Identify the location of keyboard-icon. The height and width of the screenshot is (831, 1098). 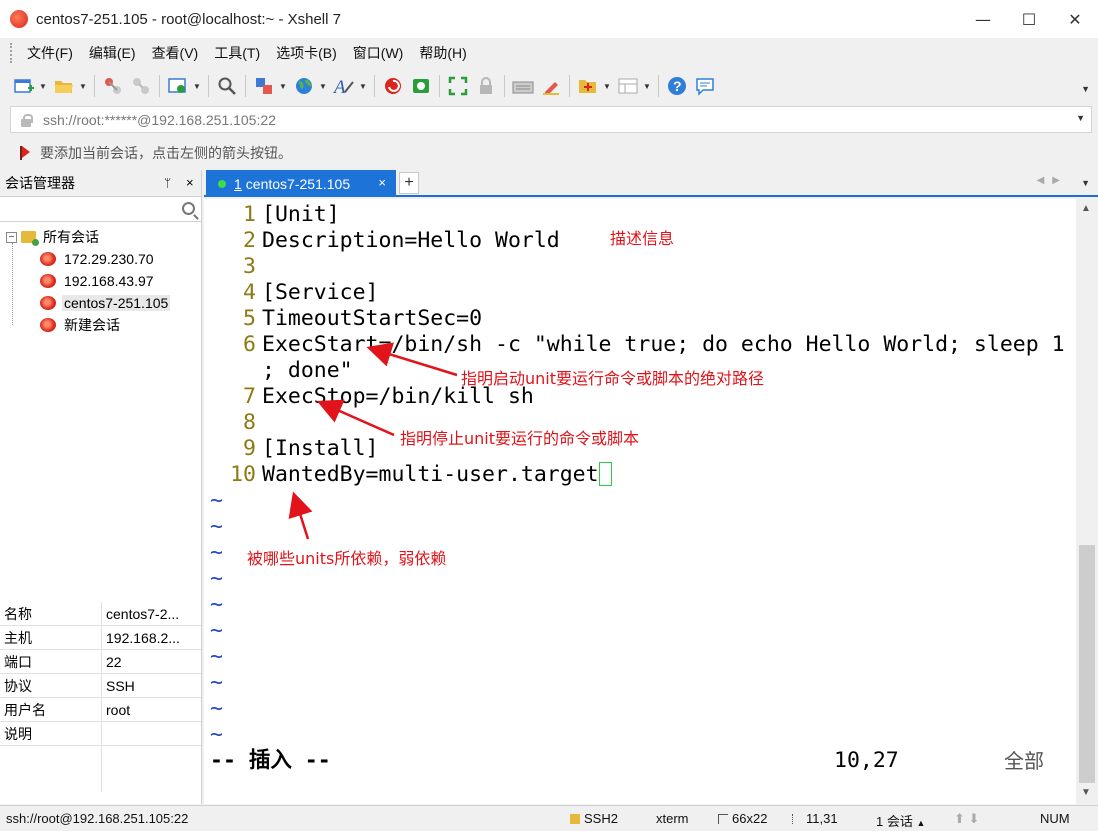
(523, 87).